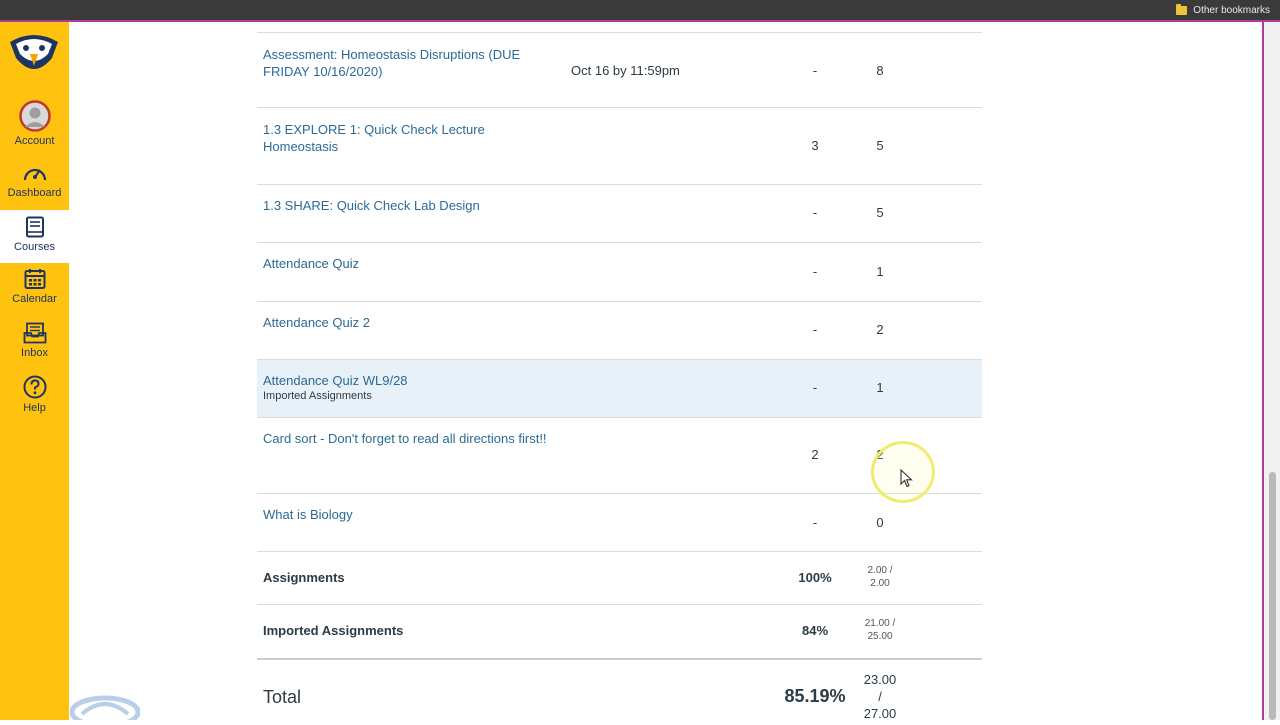 The height and width of the screenshot is (725, 1280). What do you see at coordinates (907, 478) in the screenshot?
I see `mouse-cursor-icon` at bounding box center [907, 478].